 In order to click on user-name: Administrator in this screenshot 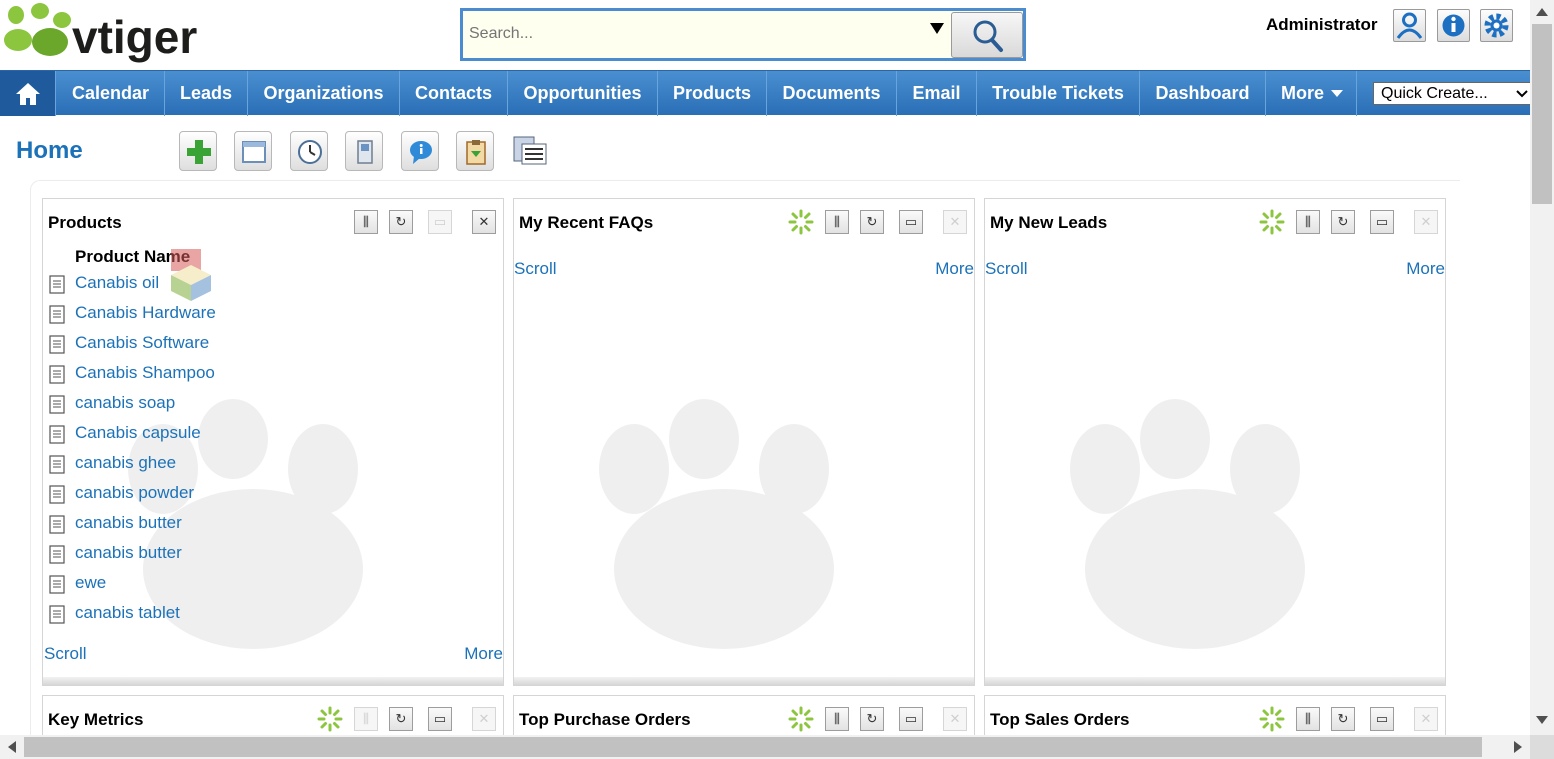, I will do `click(1321, 25)`.